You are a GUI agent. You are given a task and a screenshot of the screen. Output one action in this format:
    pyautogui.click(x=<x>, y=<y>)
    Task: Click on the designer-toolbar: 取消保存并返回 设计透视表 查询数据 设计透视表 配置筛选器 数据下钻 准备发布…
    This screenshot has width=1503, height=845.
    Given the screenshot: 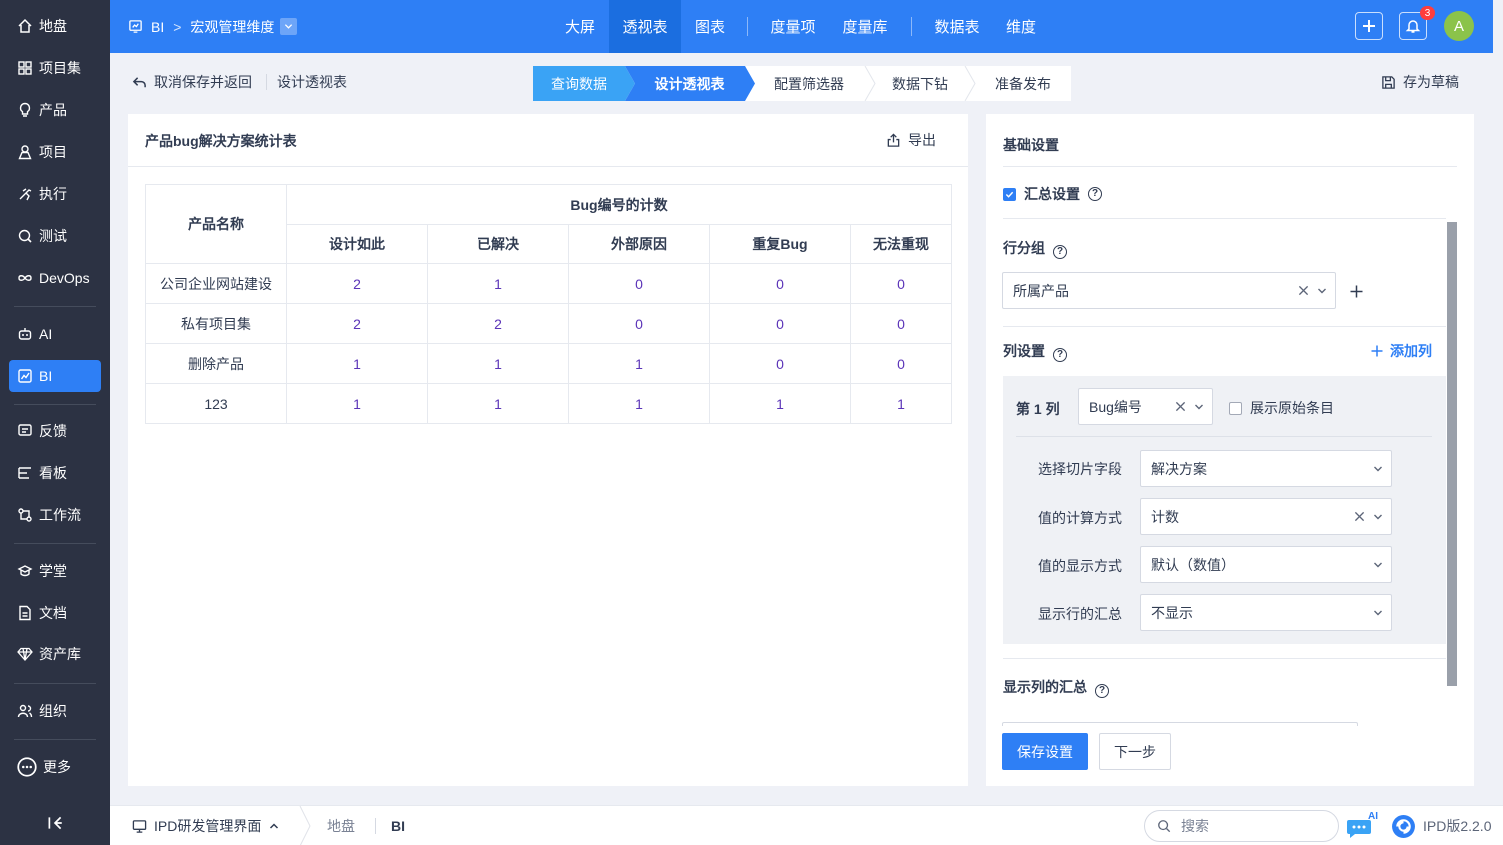 What is the action you would take?
    pyautogui.click(x=801, y=82)
    